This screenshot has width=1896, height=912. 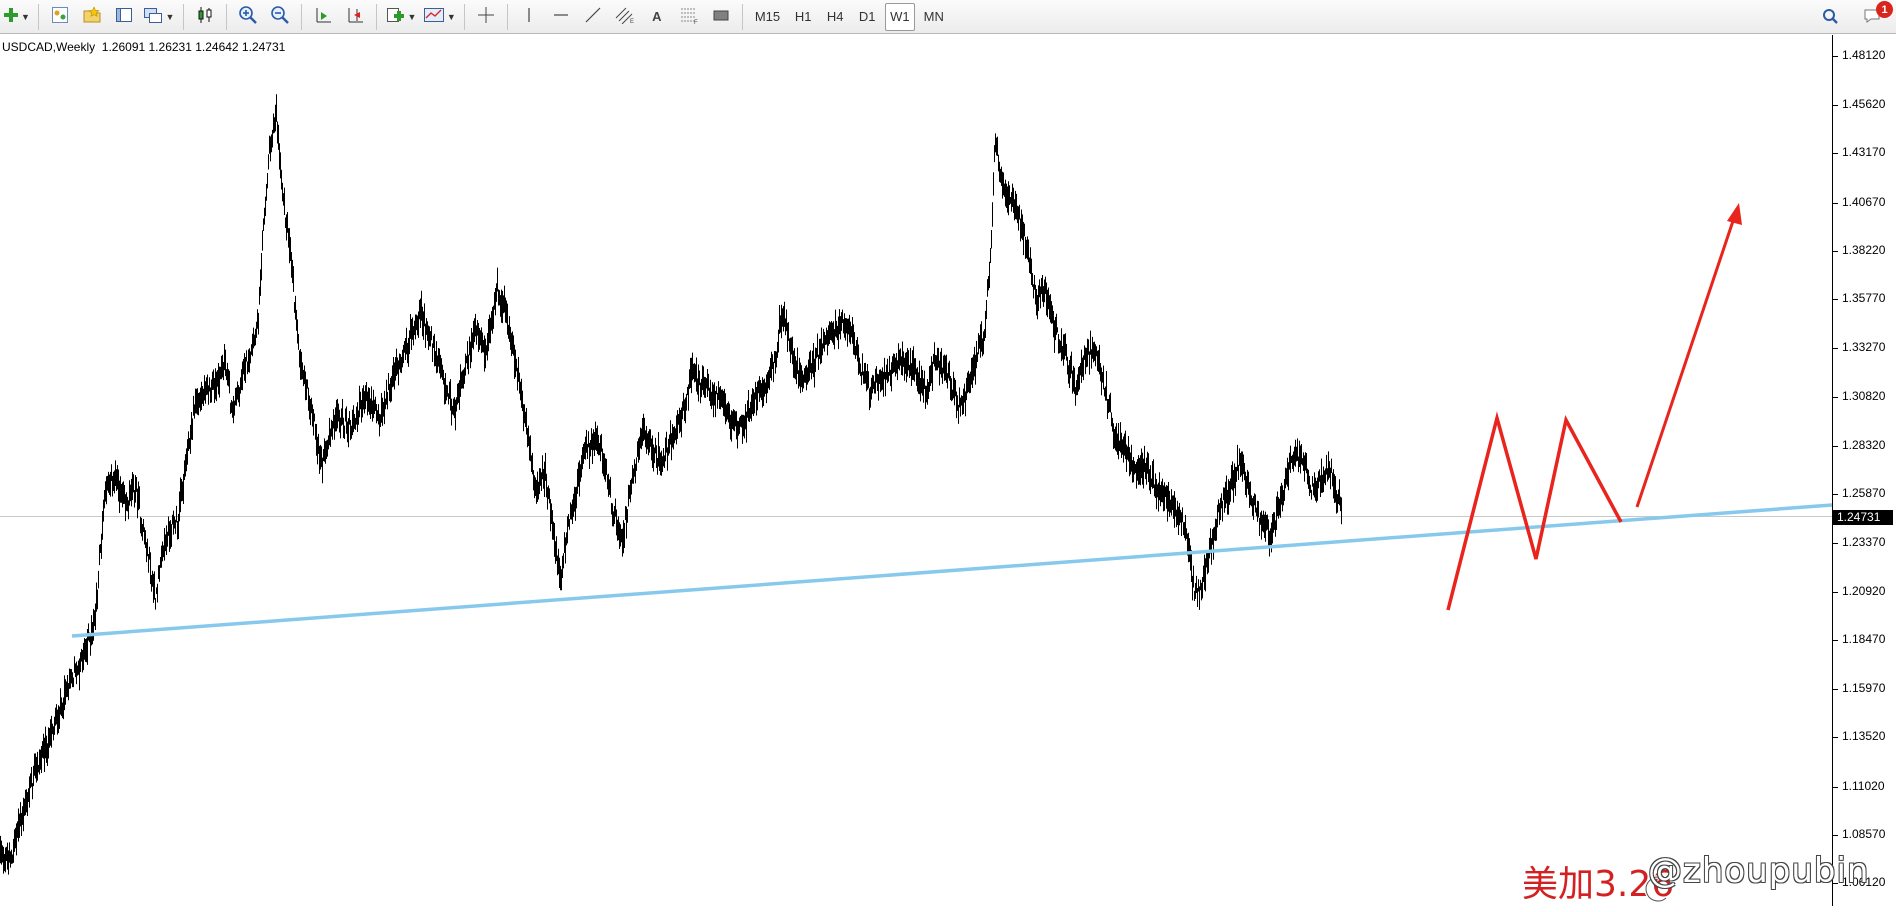 I want to click on new-chart-button: ▼, so click(x=16, y=17).